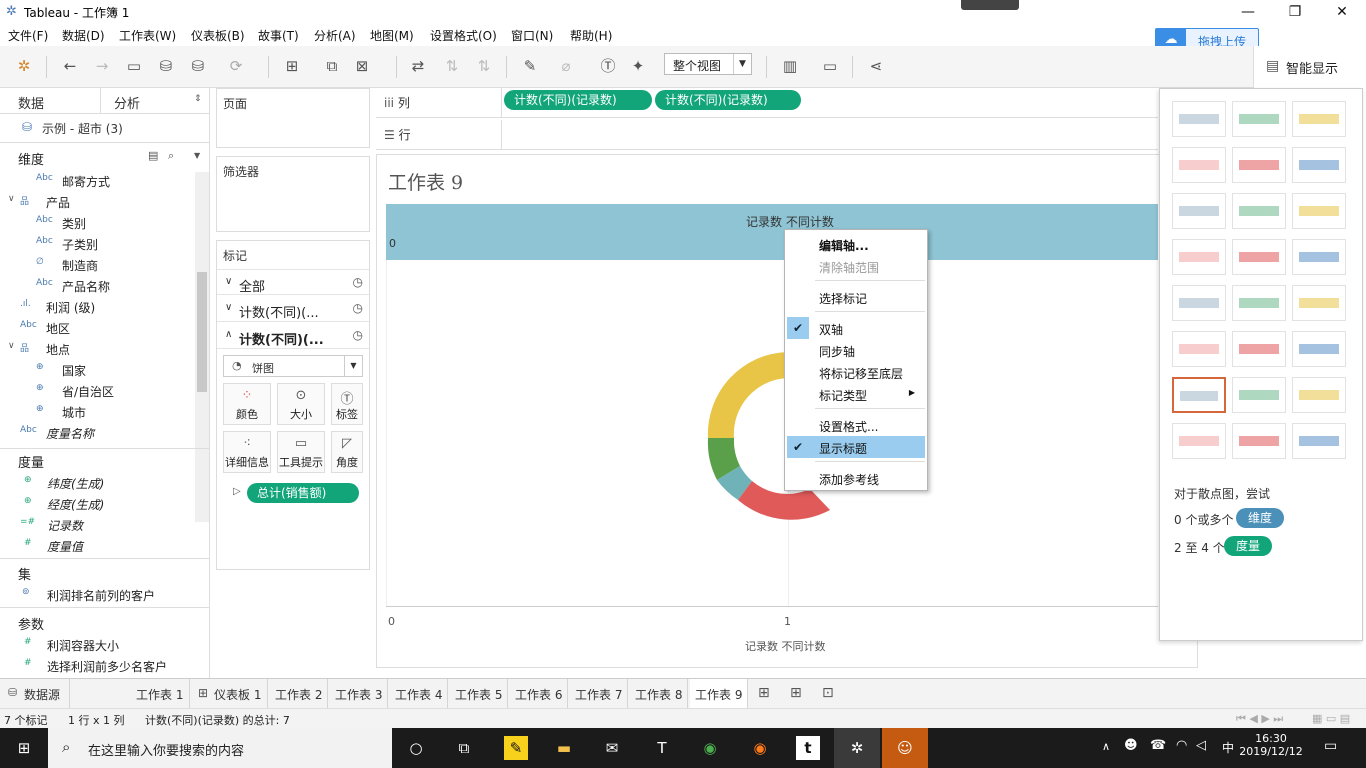 Image resolution: width=1366 pixels, height=768 pixels. I want to click on marks-row-series-2: ∧ 计数(不同)(... ◷, so click(293, 336).